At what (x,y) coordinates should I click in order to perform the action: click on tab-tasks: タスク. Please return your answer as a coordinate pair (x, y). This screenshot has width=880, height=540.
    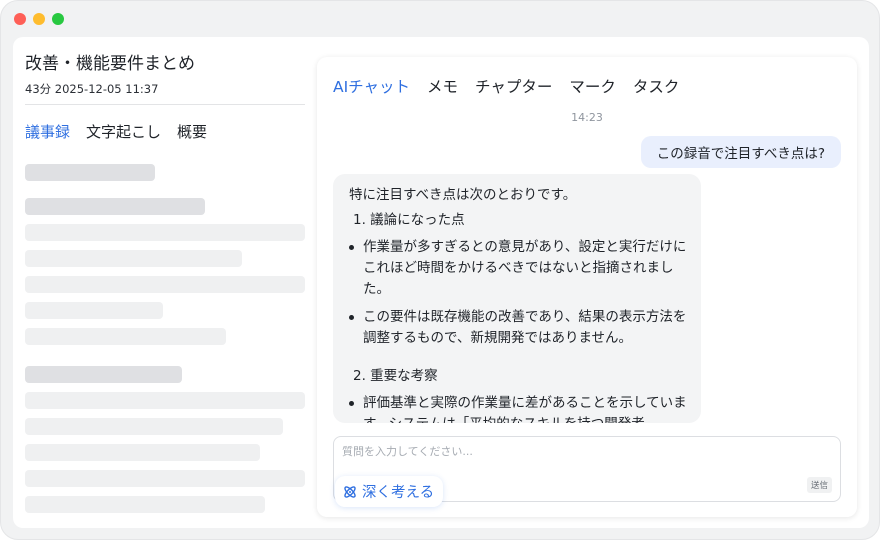
    Looking at the image, I should click on (656, 86).